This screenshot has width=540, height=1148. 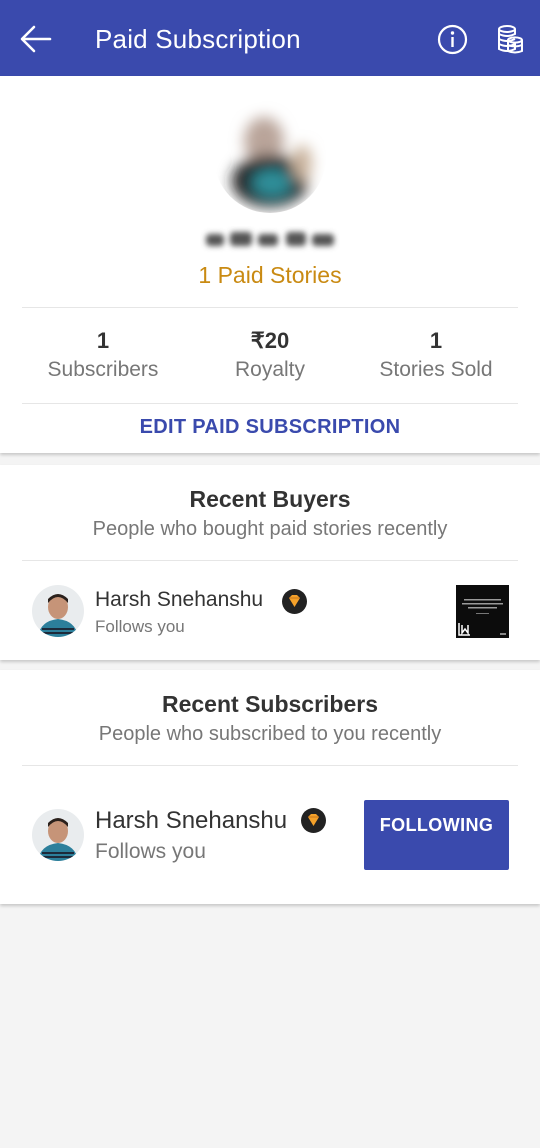 I want to click on profile-name-blurred, so click(x=270, y=239).